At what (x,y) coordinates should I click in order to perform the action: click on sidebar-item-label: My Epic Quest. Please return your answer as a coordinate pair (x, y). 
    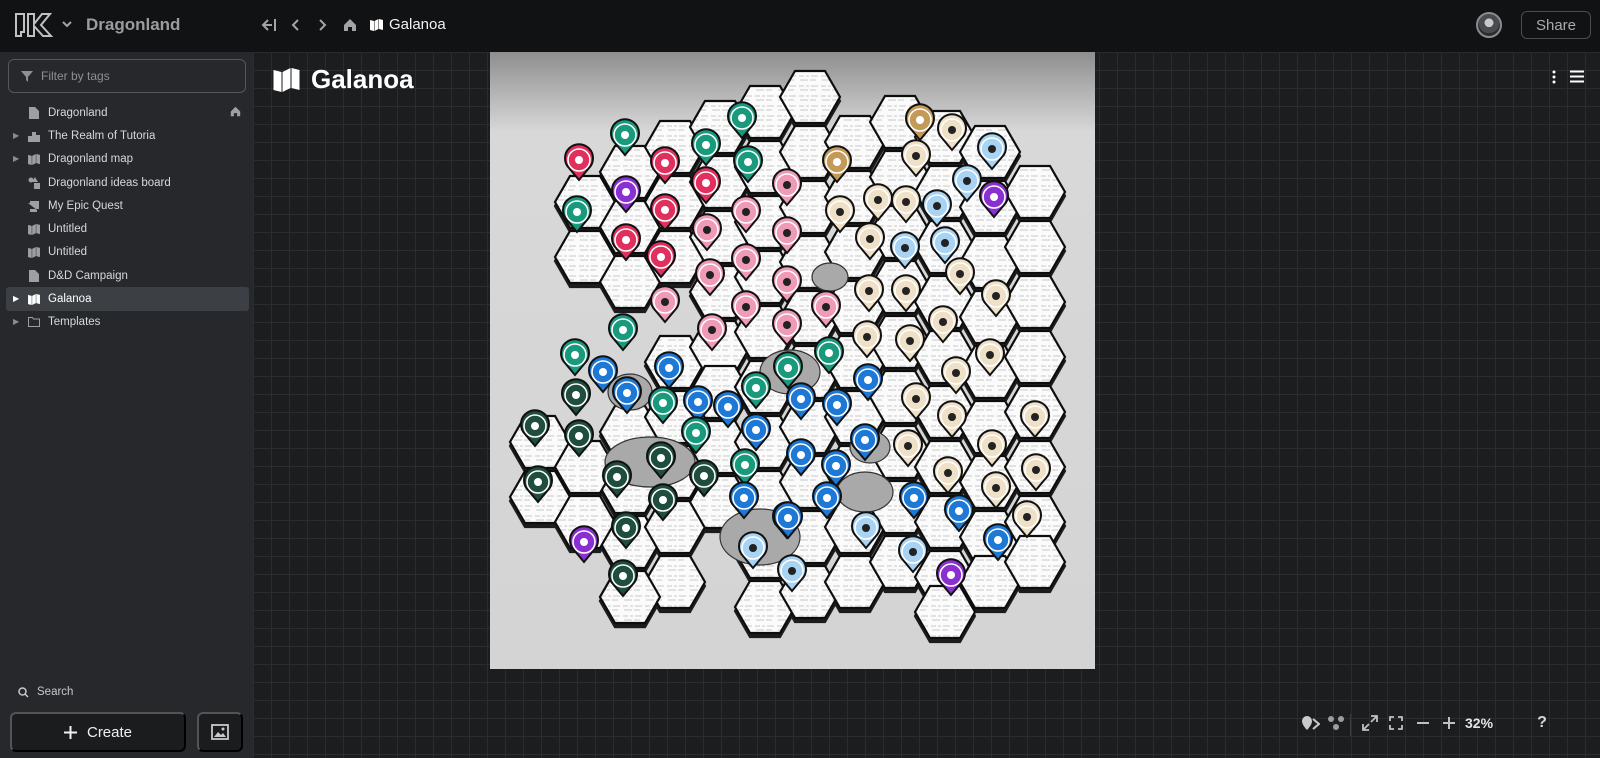
    Looking at the image, I should click on (85, 205).